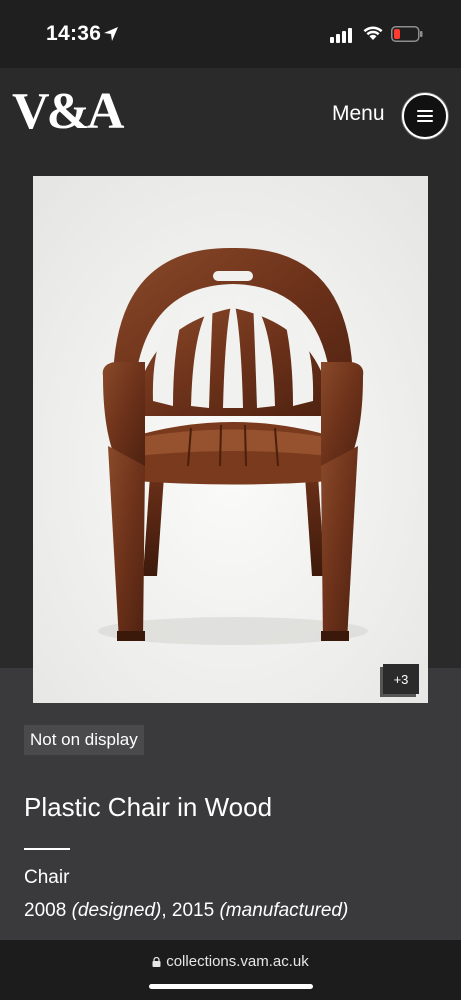 The height and width of the screenshot is (1000, 461). Describe the element at coordinates (230, 34) in the screenshot. I see `status-bar: 14:36` at that location.